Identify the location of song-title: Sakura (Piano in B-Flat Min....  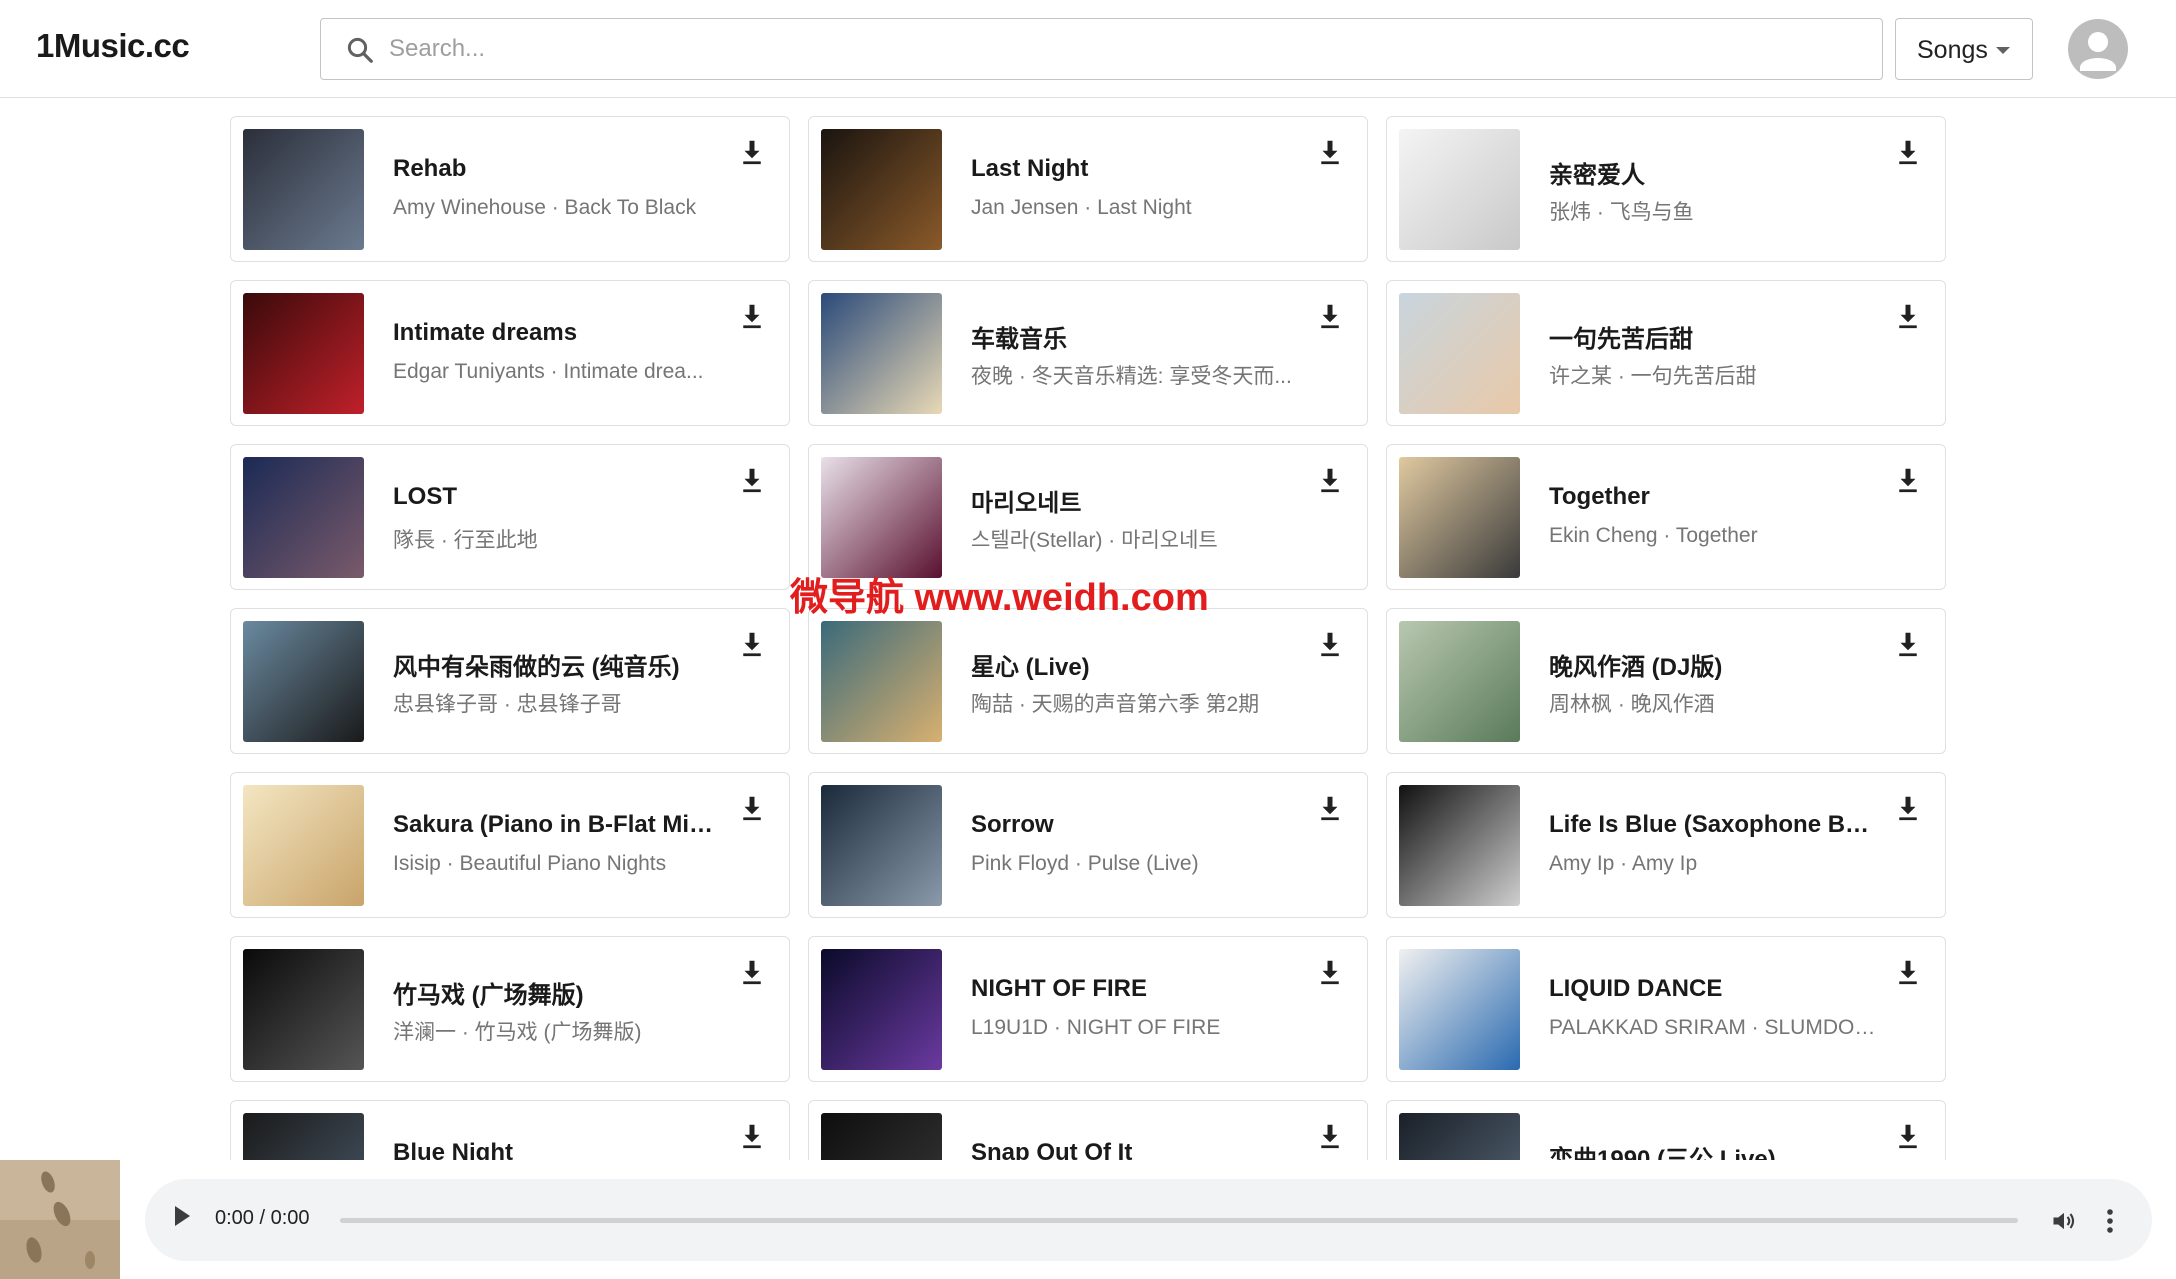
(558, 825).